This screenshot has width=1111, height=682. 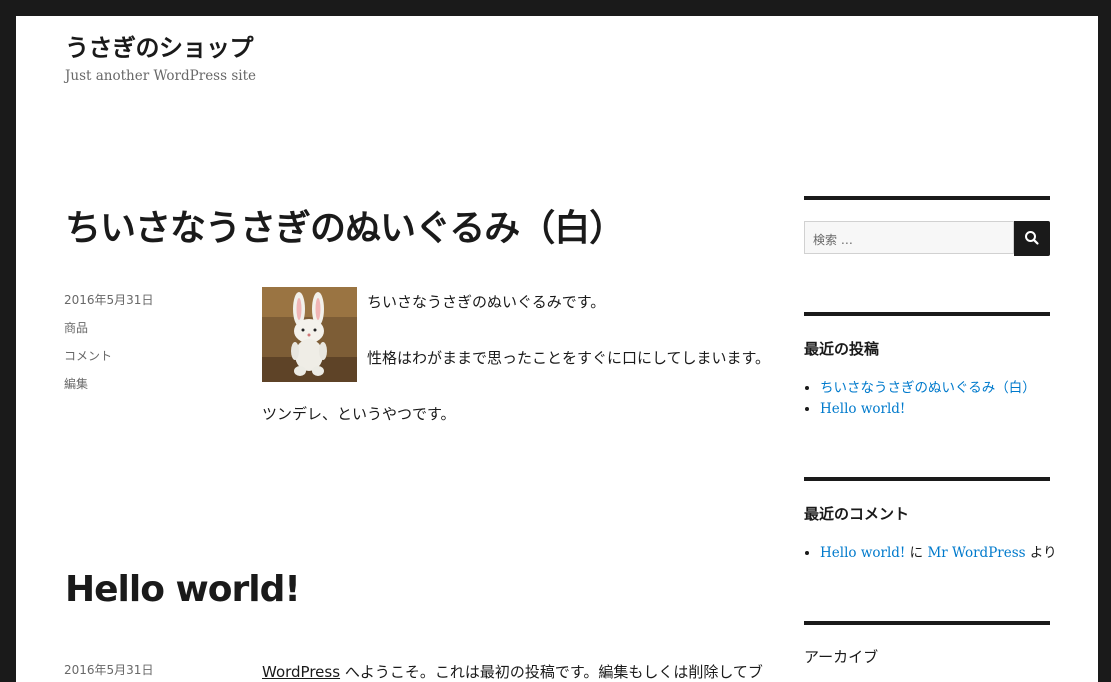 What do you see at coordinates (928, 409) in the screenshot?
I see `list-item: Hello world!` at bounding box center [928, 409].